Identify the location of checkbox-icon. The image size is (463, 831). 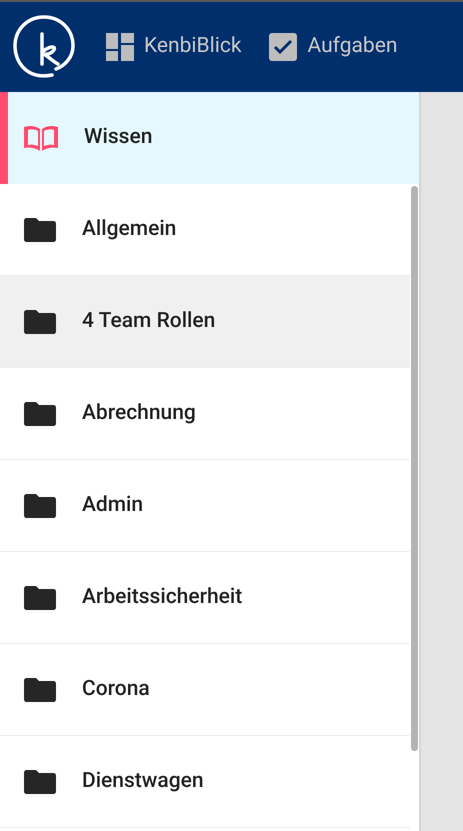
(283, 47).